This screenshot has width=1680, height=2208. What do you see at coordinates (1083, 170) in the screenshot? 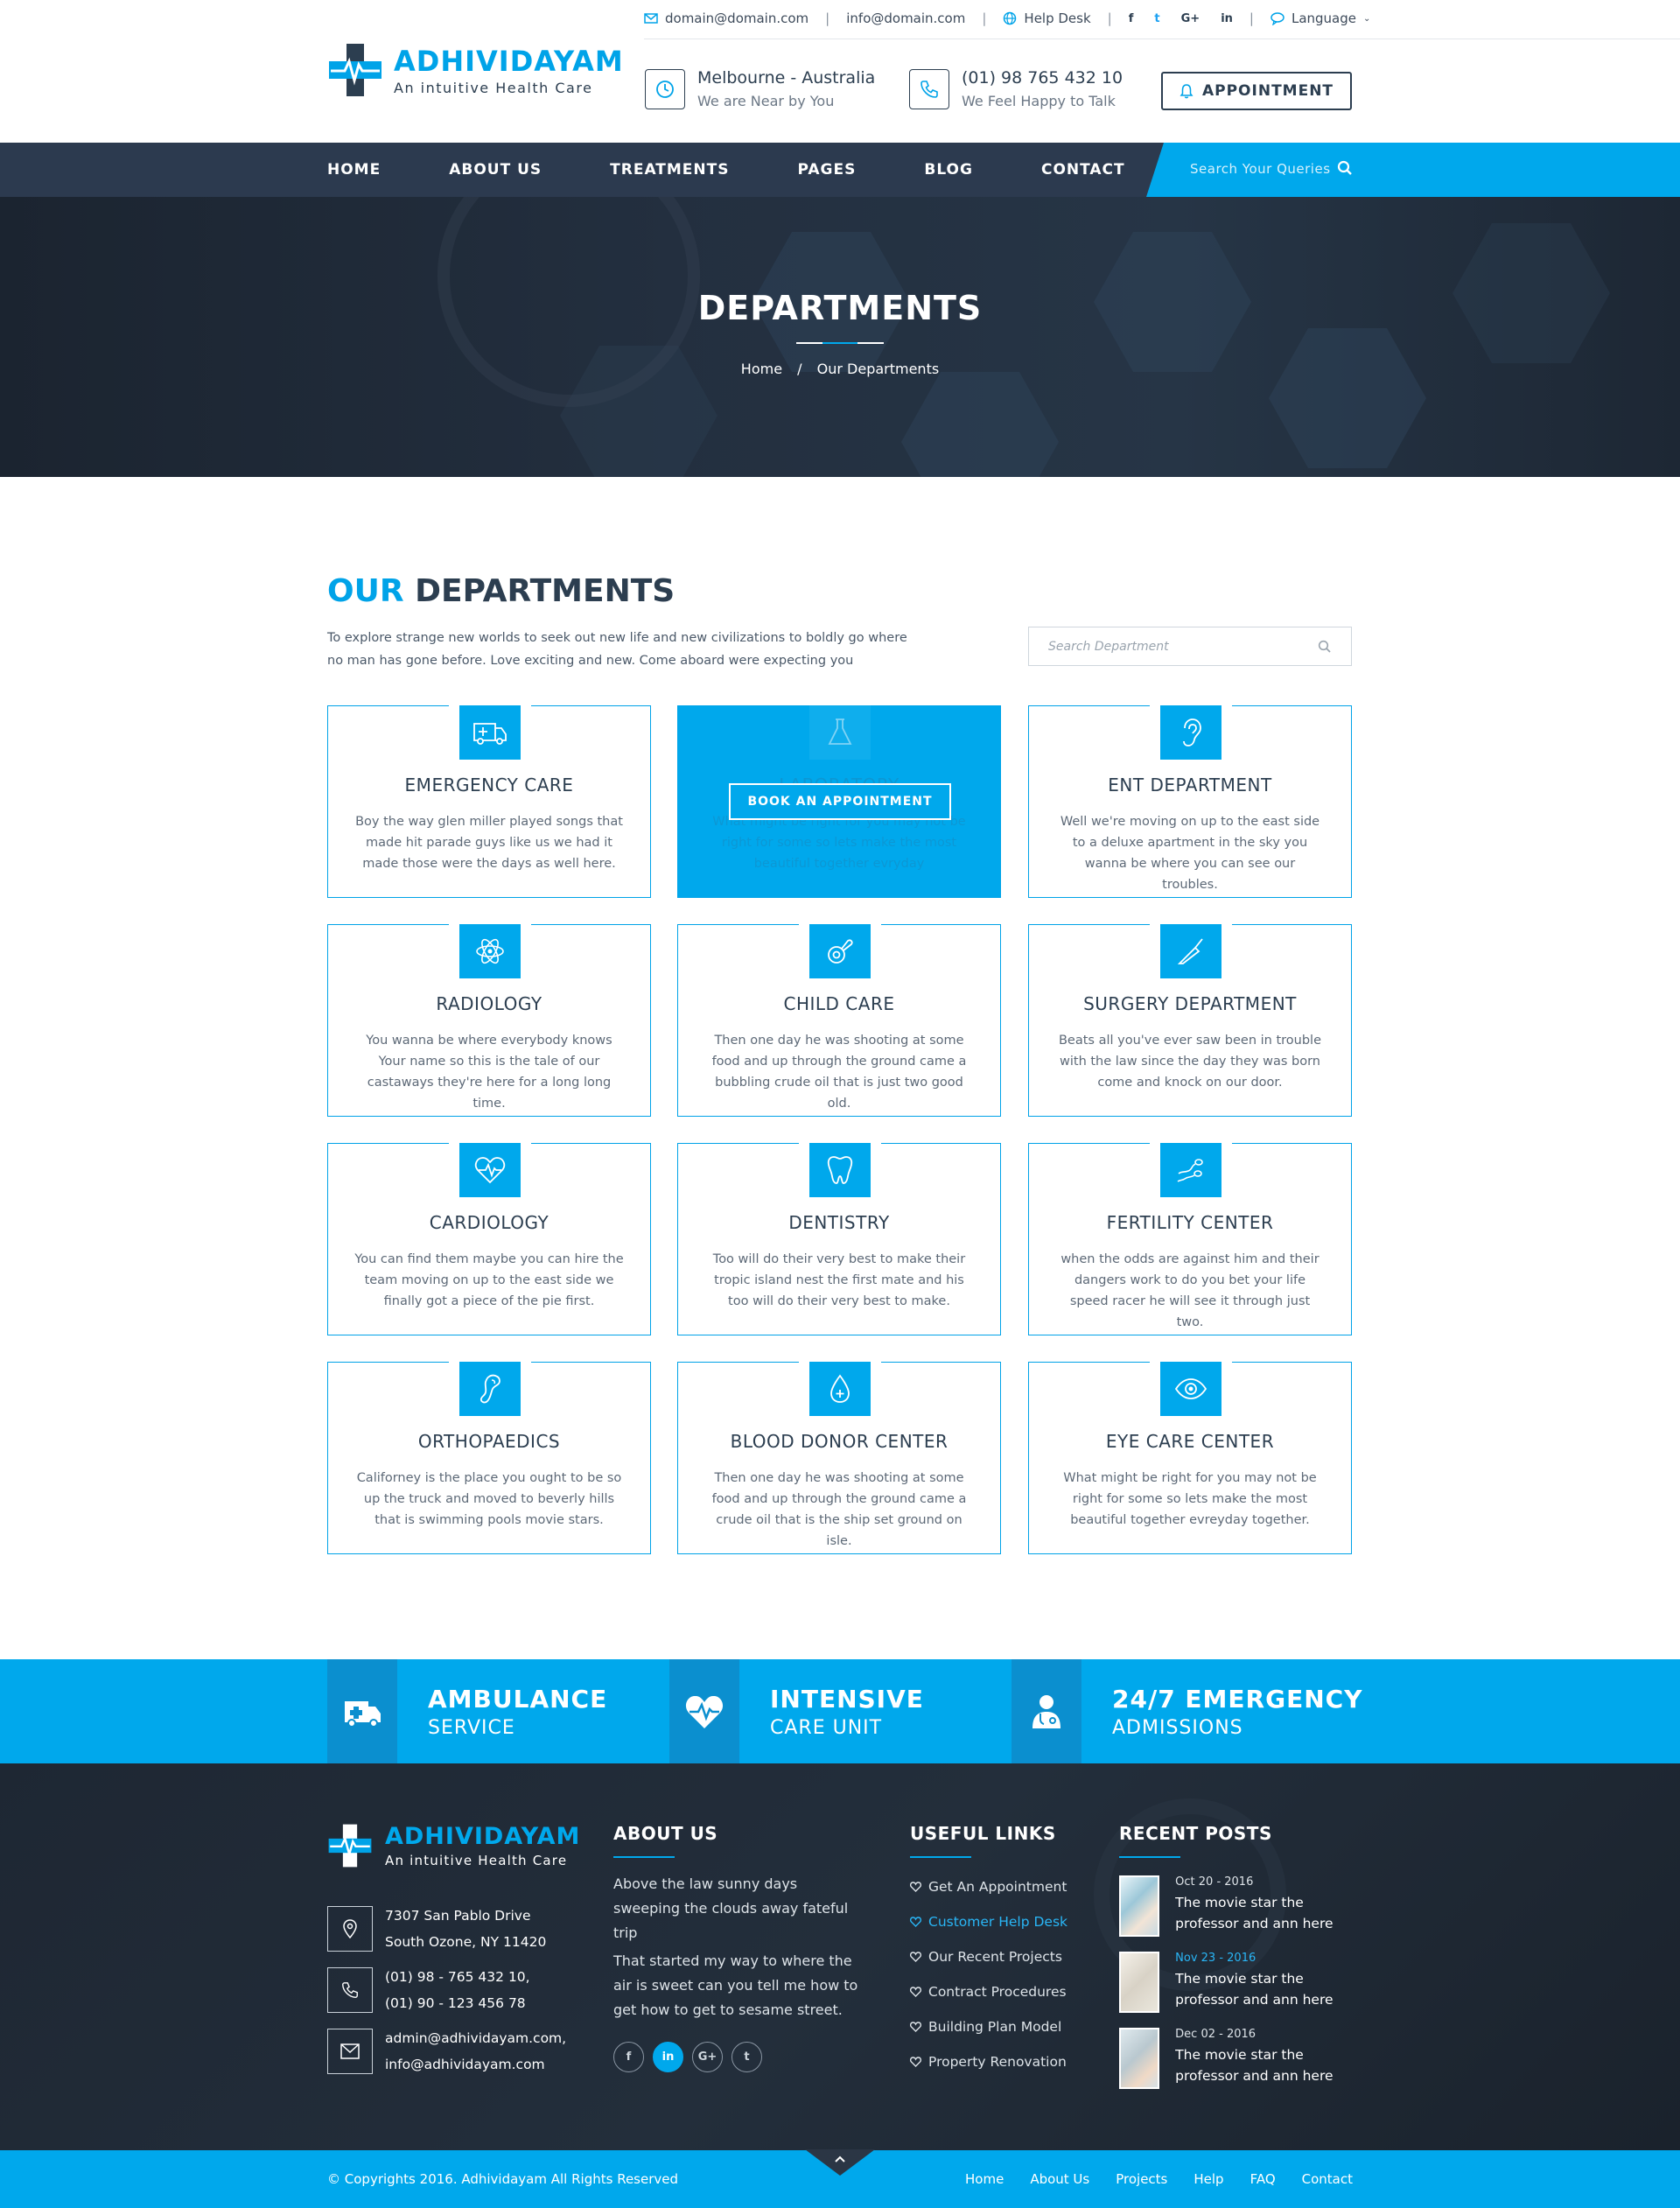
I see `nav-item-contact: CONTACT` at bounding box center [1083, 170].